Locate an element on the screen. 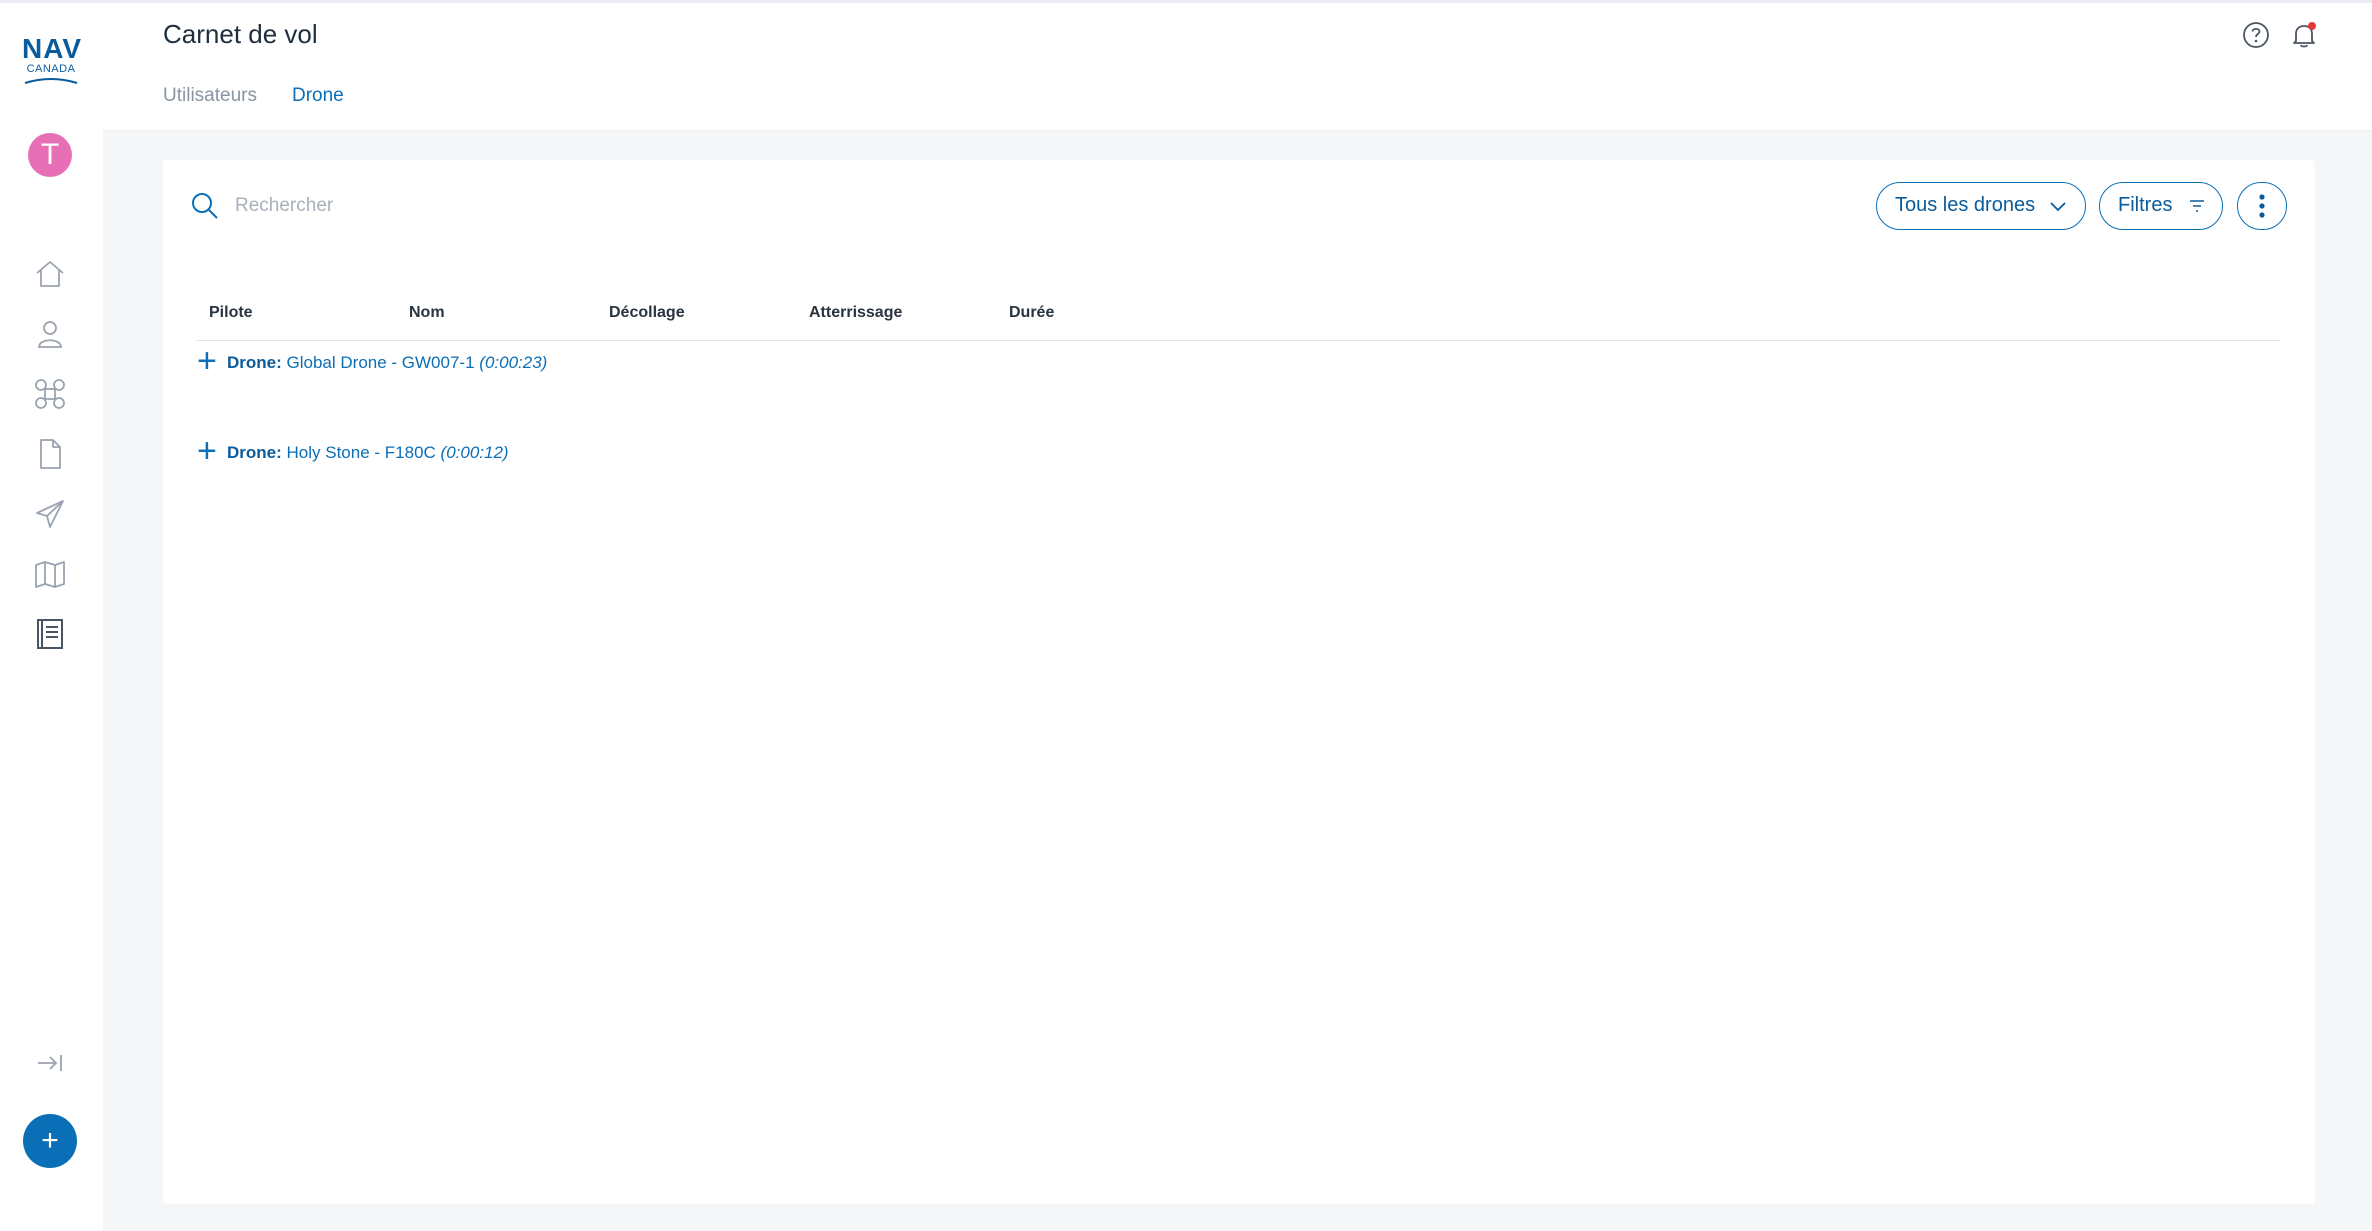  drone-group-text: Drone: Global Drone - GW007-1 (0:00:23) is located at coordinates (387, 363).